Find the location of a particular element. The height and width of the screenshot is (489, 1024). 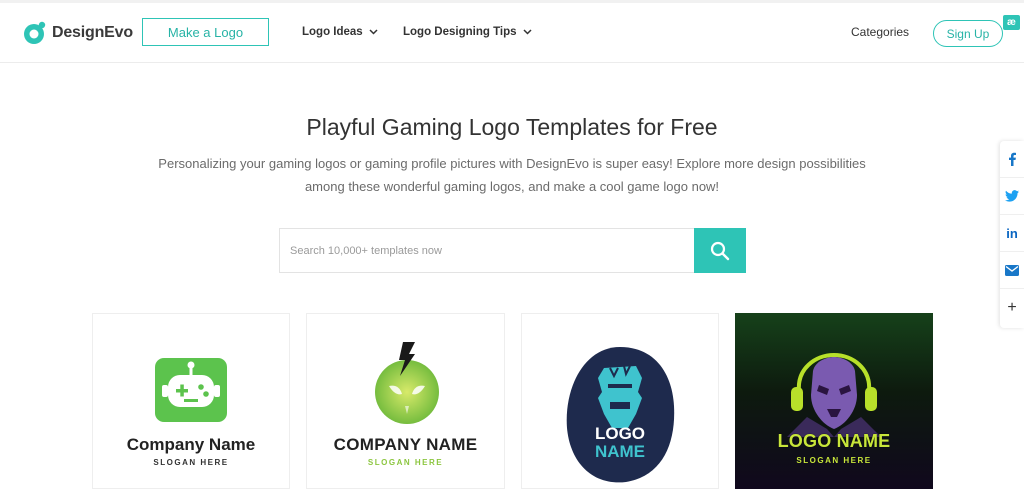

template-card: COMPANY NAME SLOGAN HERE is located at coordinates (405, 401).